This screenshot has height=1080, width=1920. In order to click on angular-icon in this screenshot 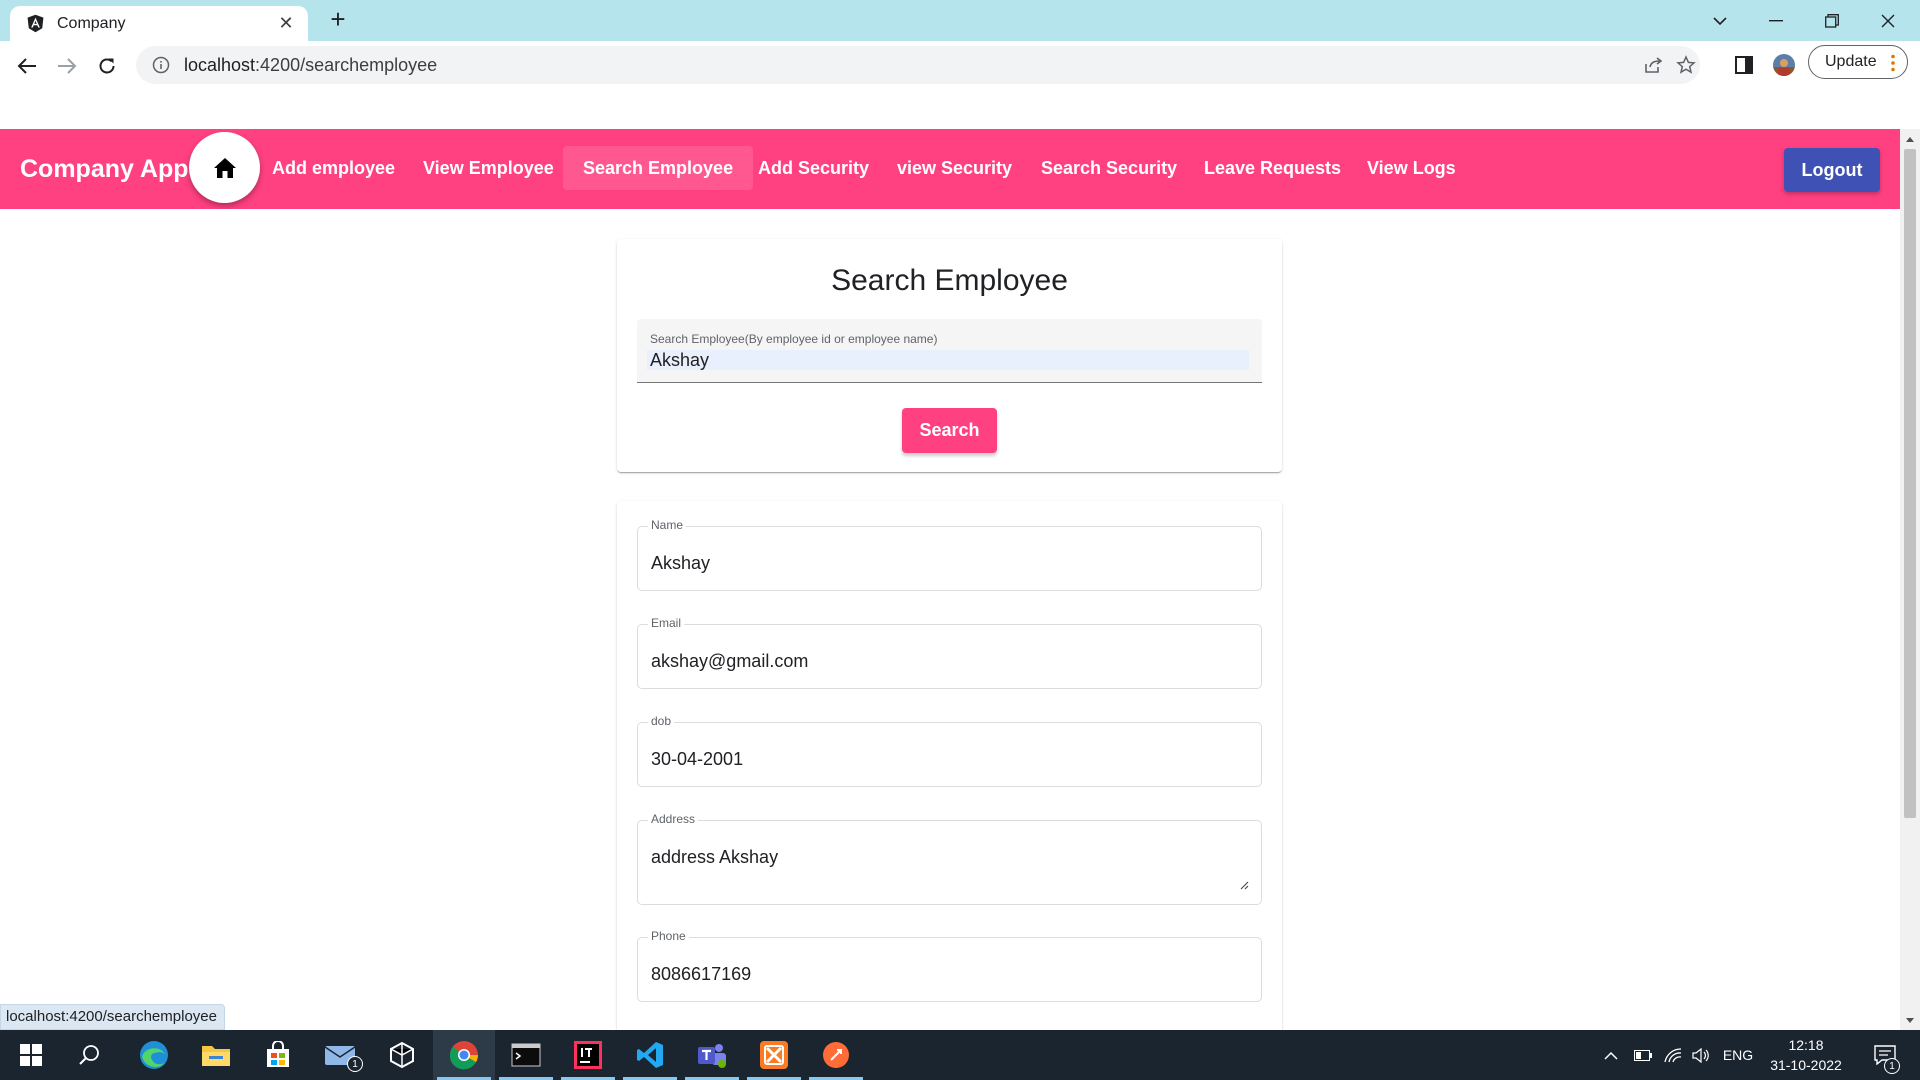, I will do `click(35, 23)`.